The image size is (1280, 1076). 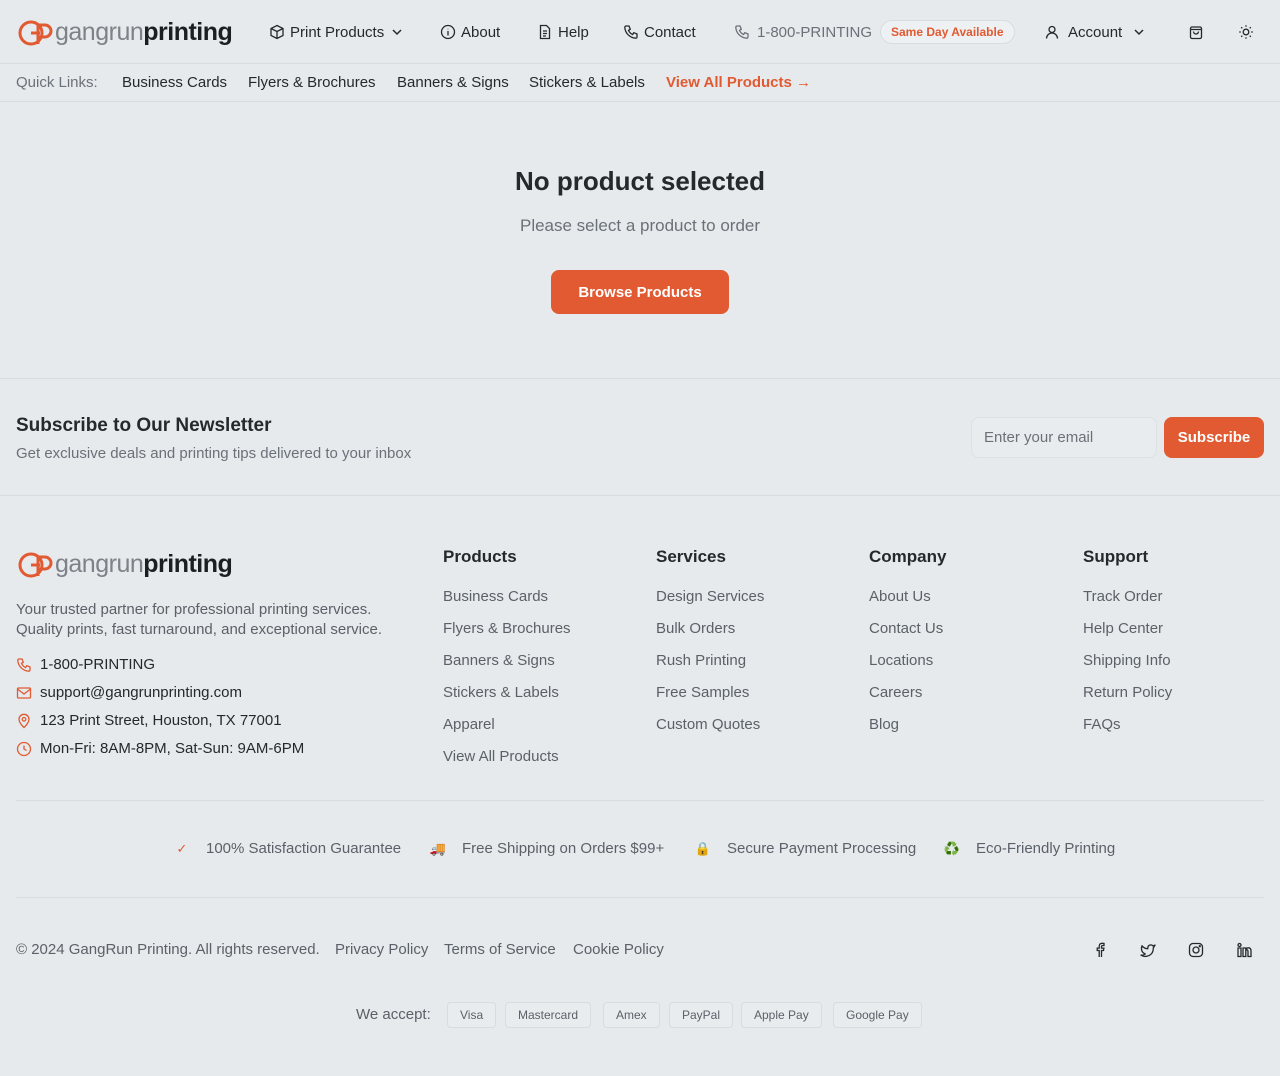 What do you see at coordinates (174, 82) in the screenshot?
I see `quick-link-business-cards: Business Cards` at bounding box center [174, 82].